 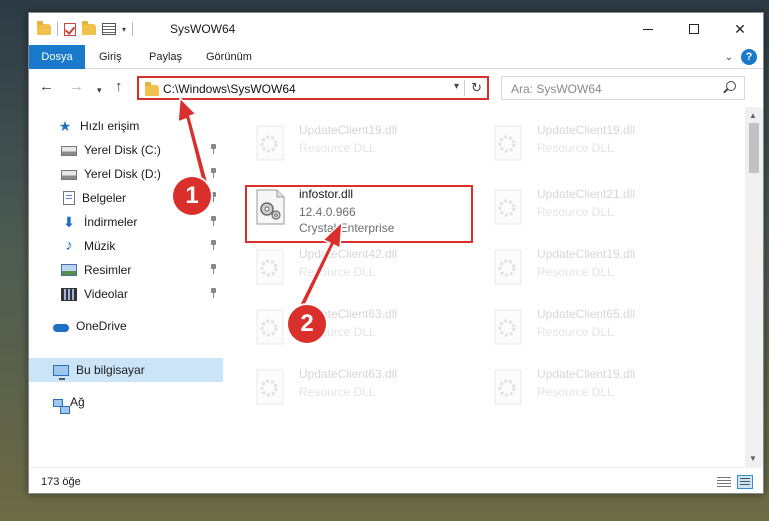 What do you see at coordinates (101, 326) in the screenshot?
I see `sidebar-item-label: OneDrive` at bounding box center [101, 326].